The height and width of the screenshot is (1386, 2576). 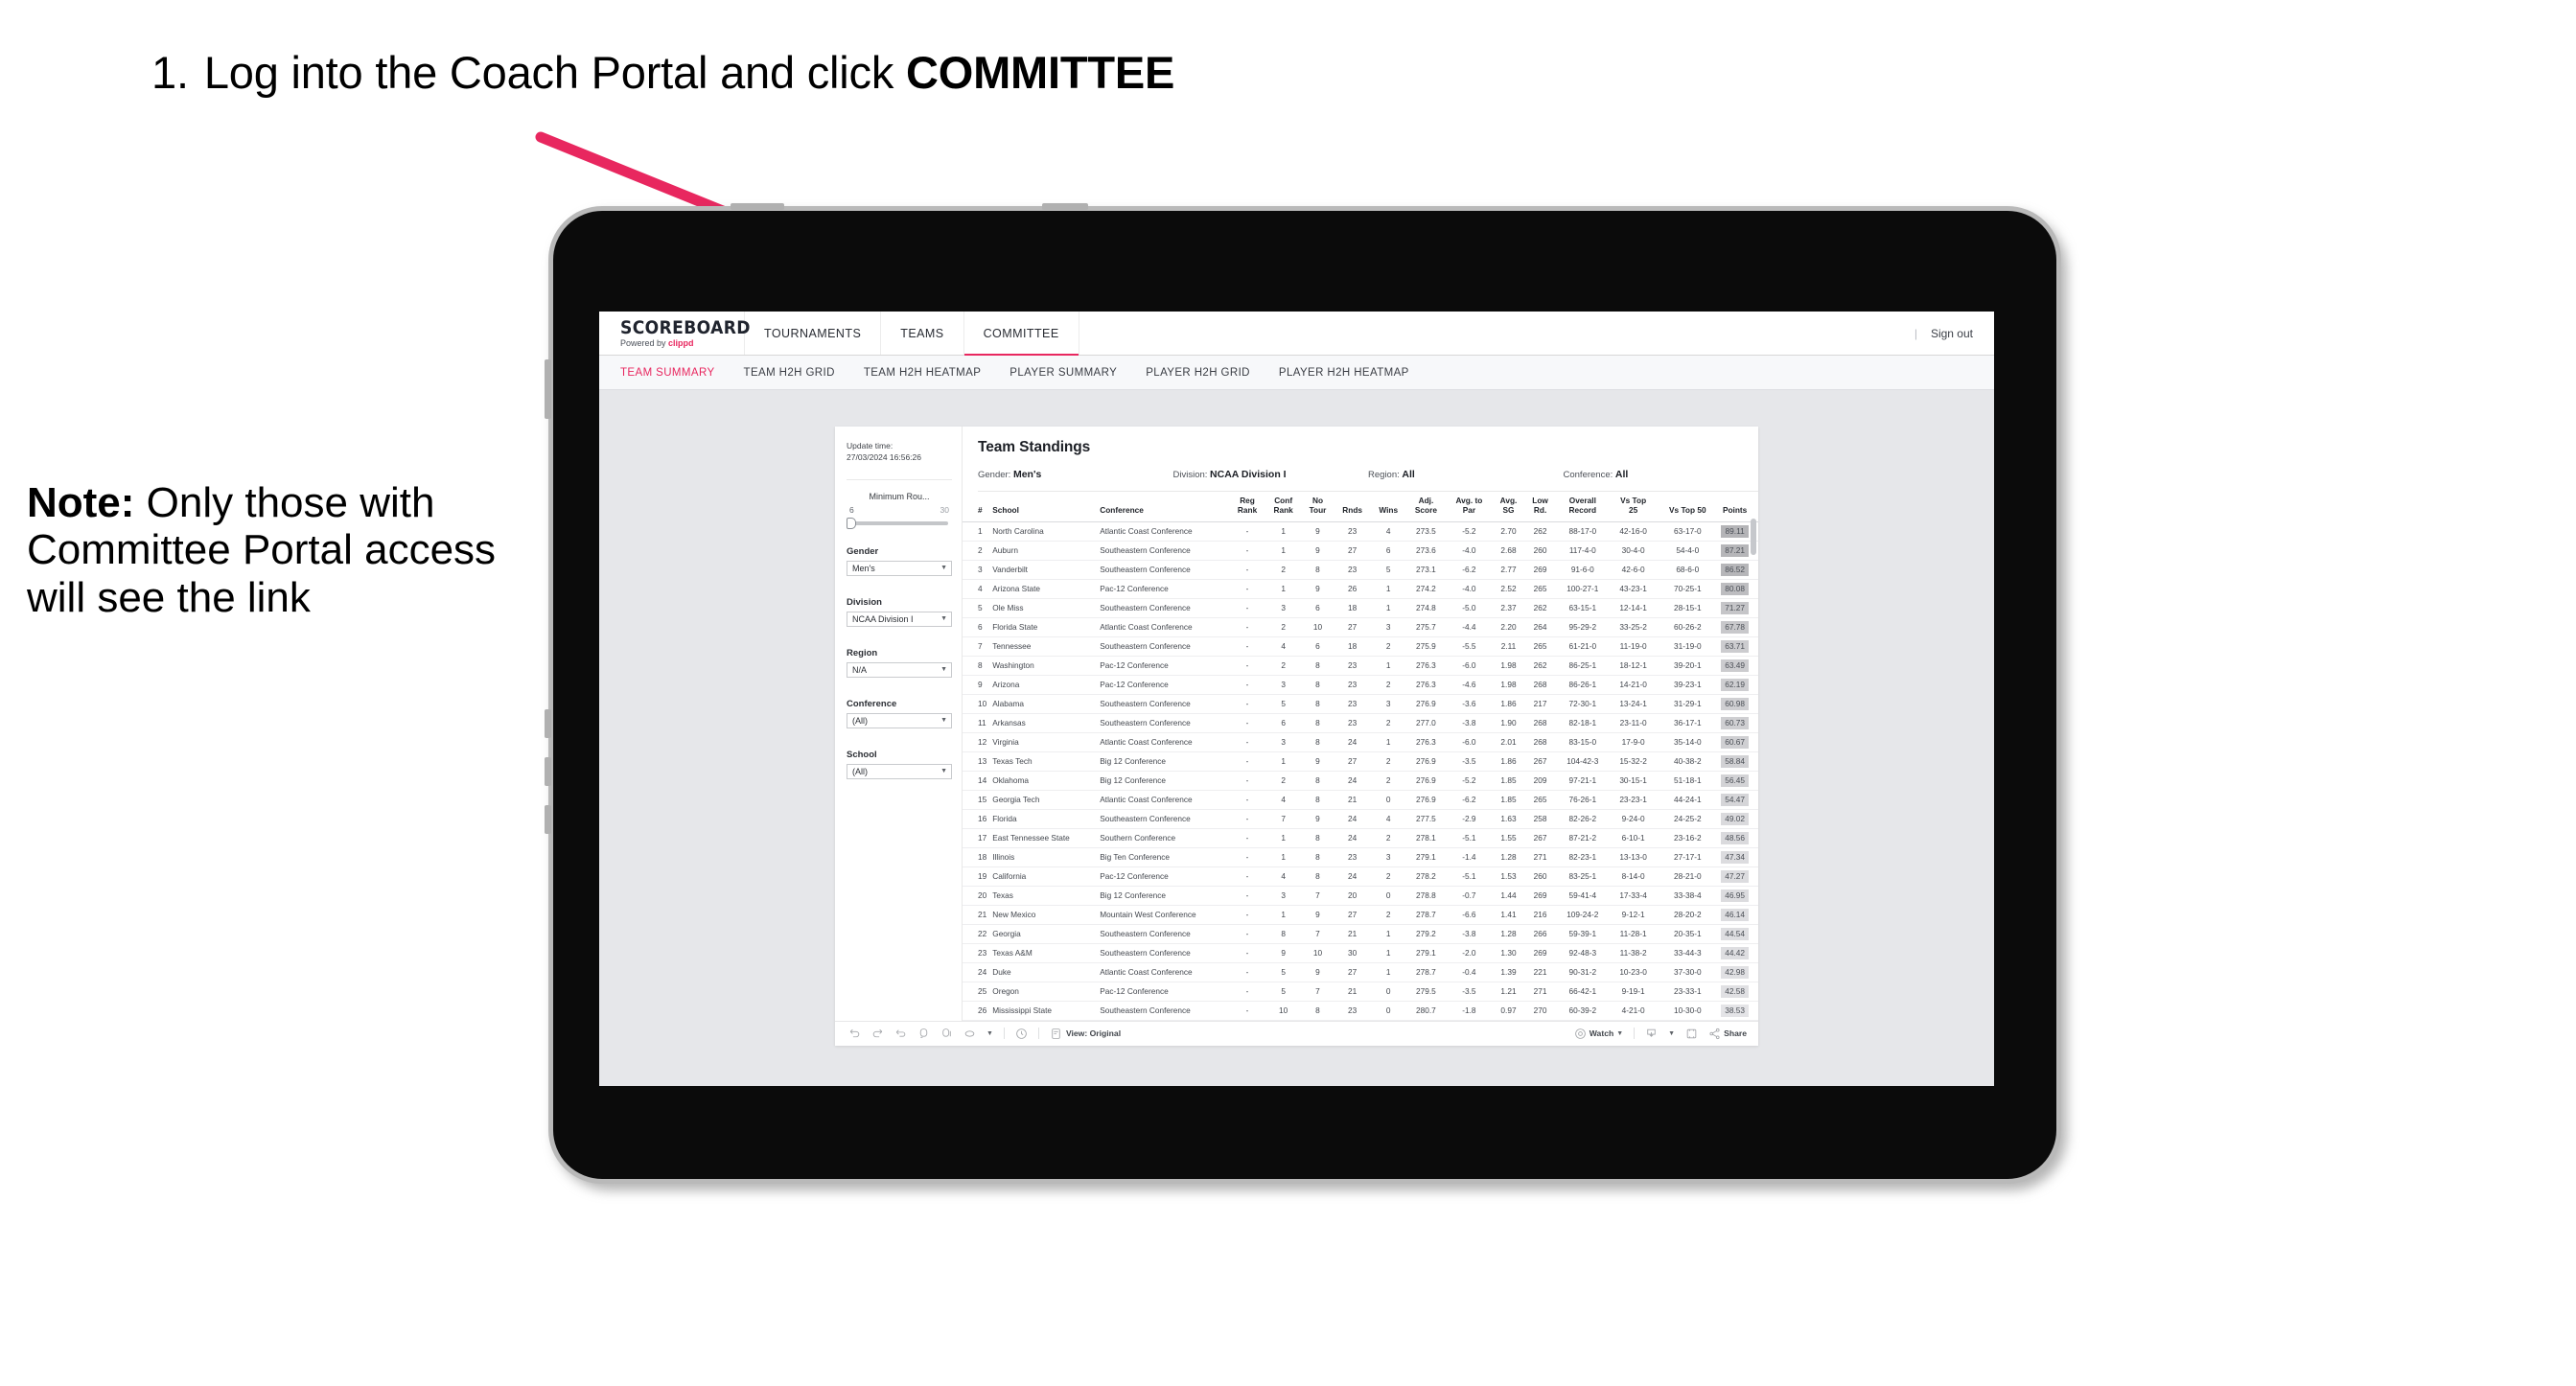 I want to click on column-header: Avg. SG, so click(x=1508, y=507).